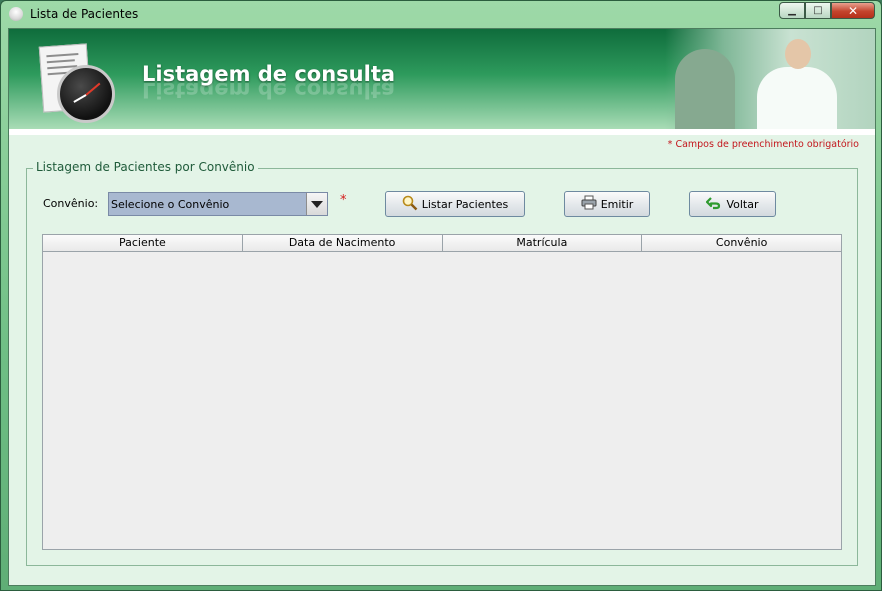  Describe the element at coordinates (465, 204) in the screenshot. I see `list-patients-label: Listar Pacientes` at that location.